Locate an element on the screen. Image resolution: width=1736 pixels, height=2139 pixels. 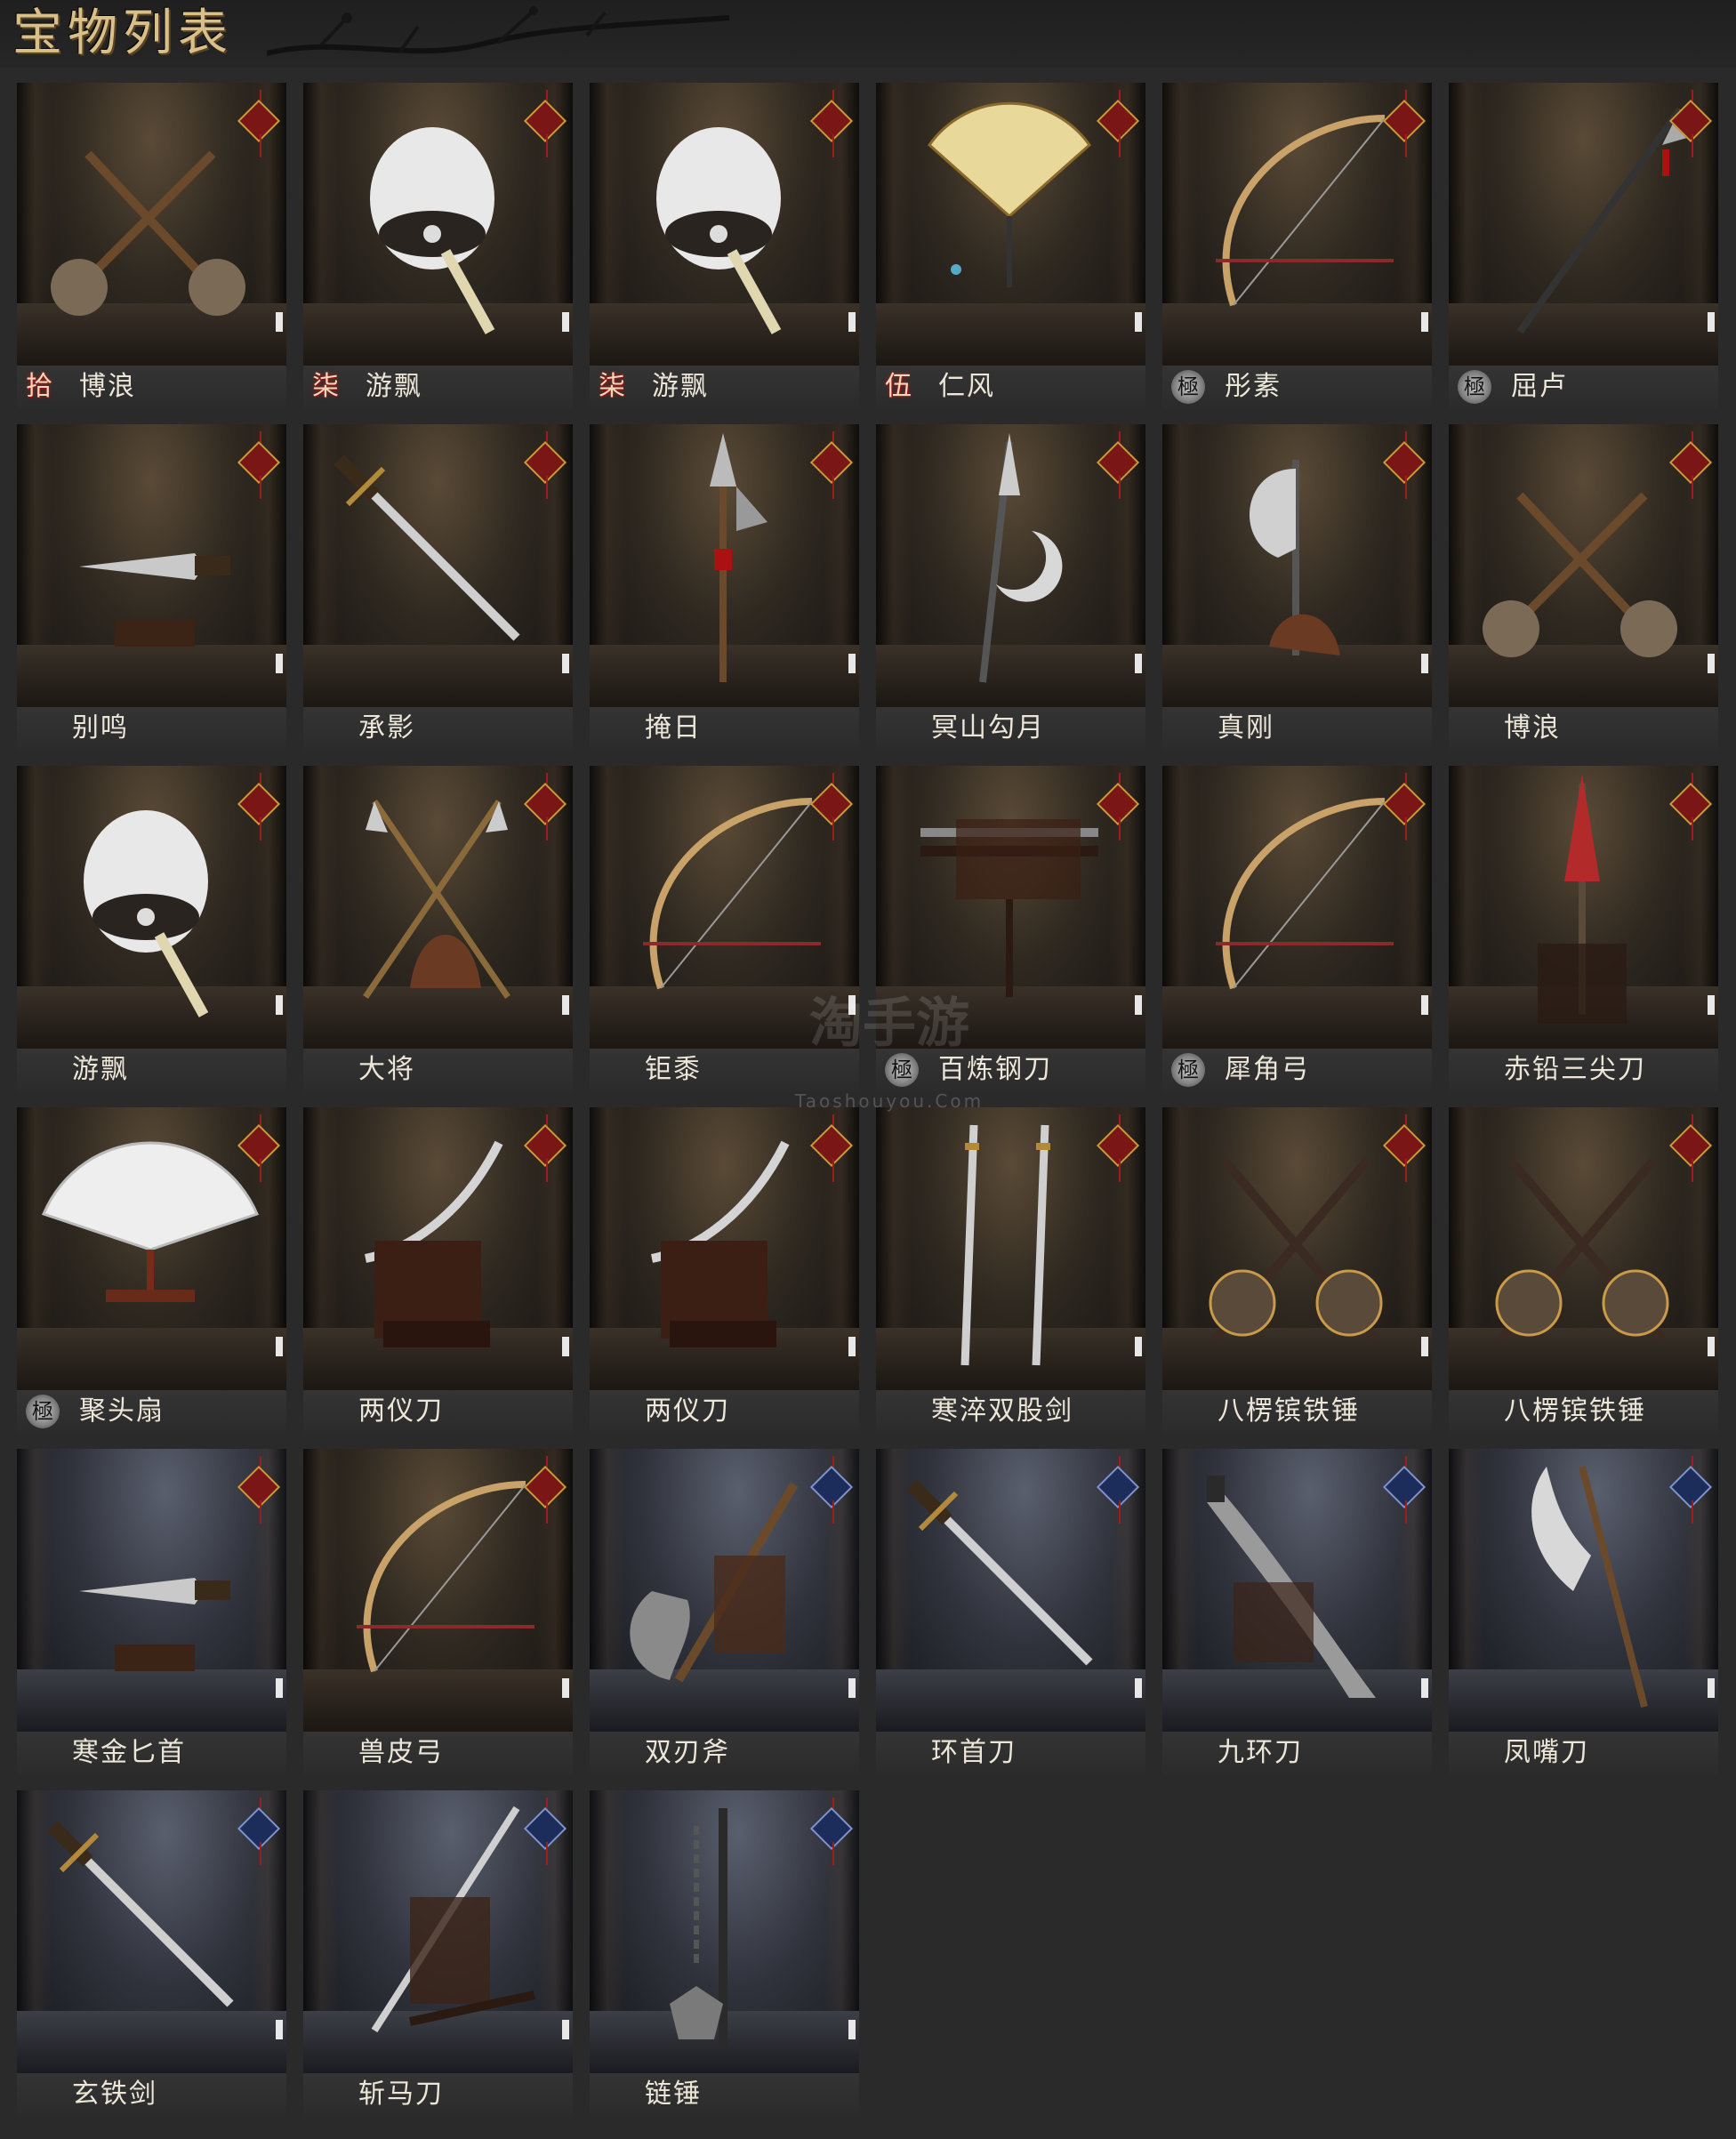
treasure-card: 極犀角弓 is located at coordinates (1297, 929).